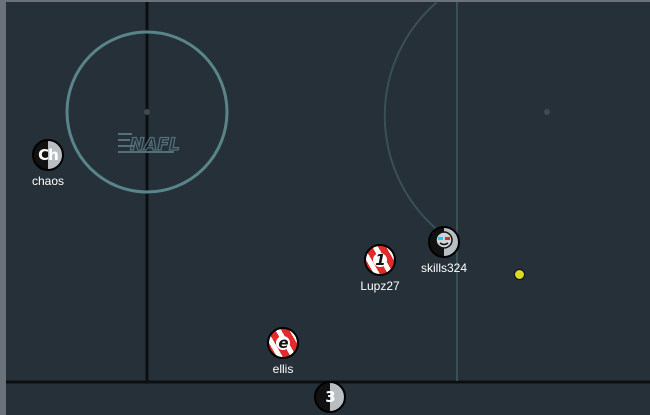 Image resolution: width=650 pixels, height=415 pixels. I want to click on logo-text: NAFL, so click(155, 145).